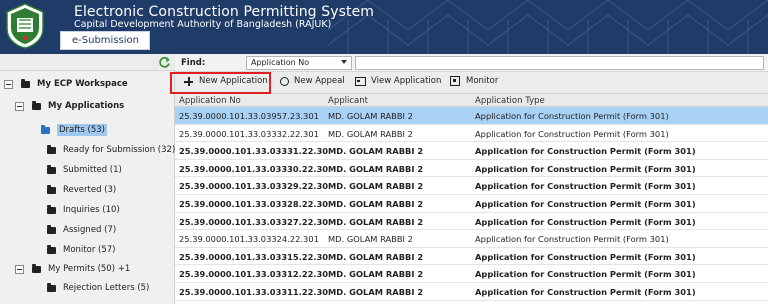  I want to click on tree-my-applications: My Applications, so click(69, 106).